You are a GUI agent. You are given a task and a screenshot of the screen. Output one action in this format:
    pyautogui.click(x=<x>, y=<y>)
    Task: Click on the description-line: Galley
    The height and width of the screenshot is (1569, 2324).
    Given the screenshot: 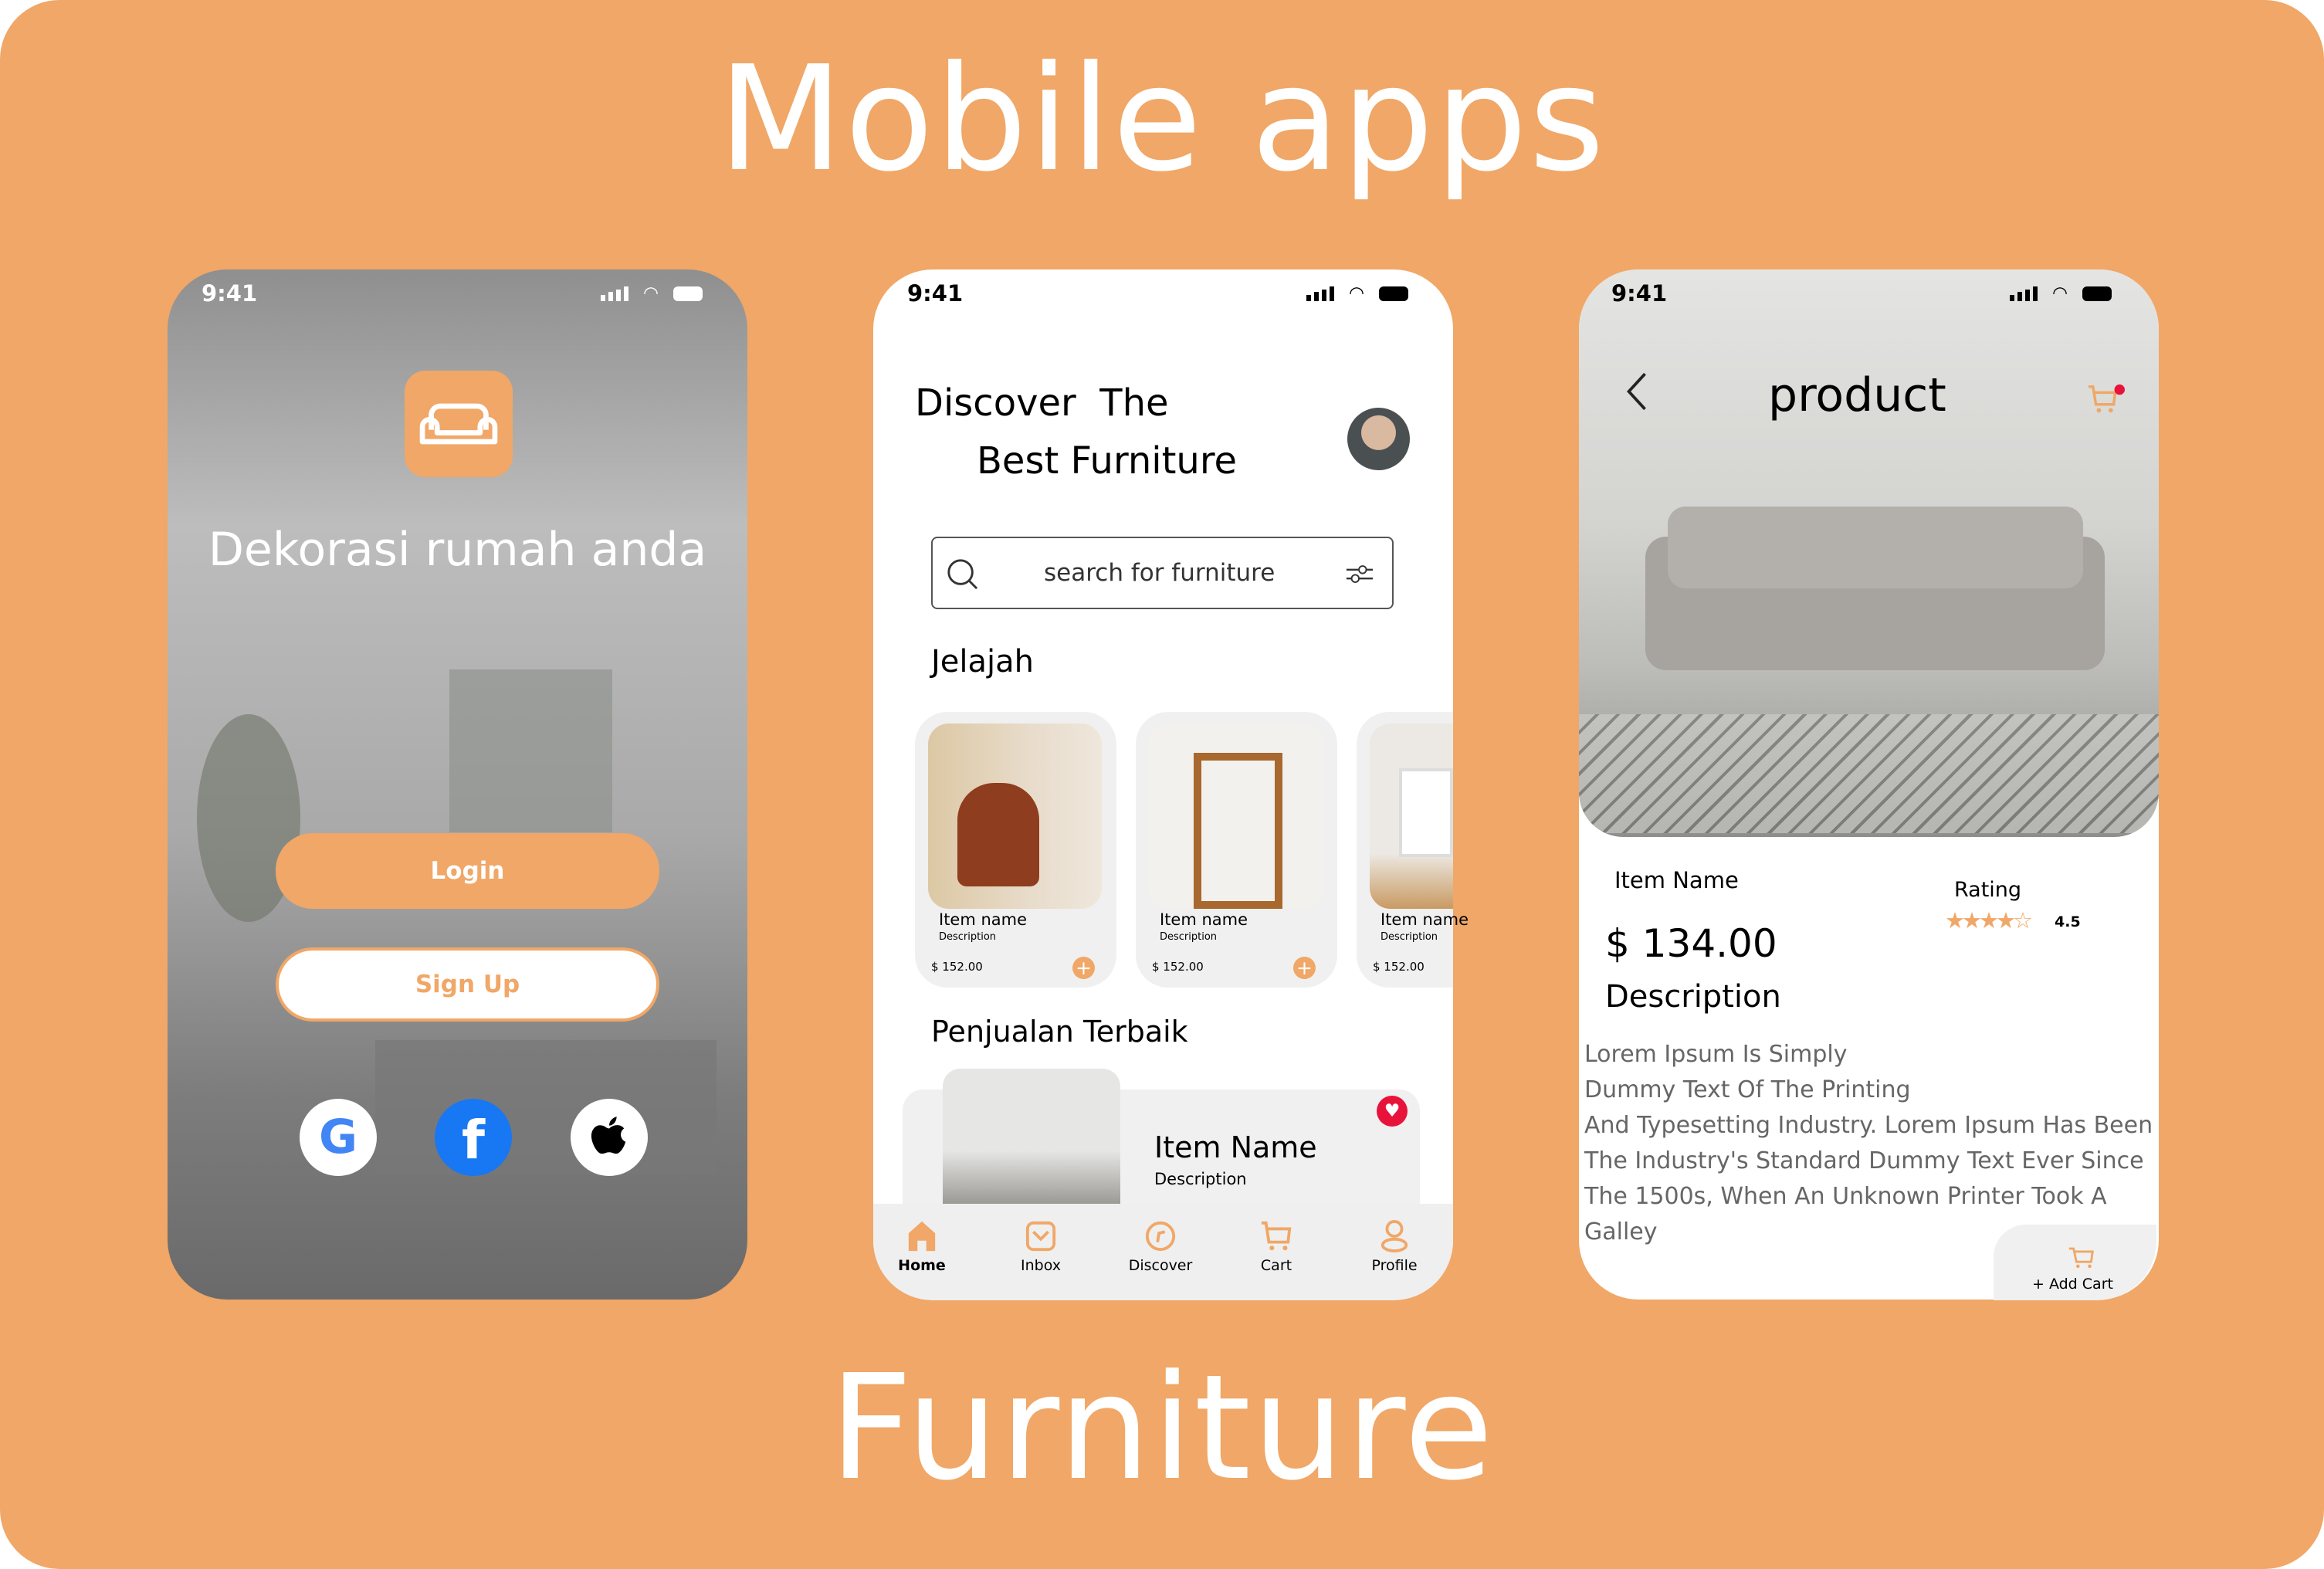 What is the action you would take?
    pyautogui.click(x=1621, y=1231)
    